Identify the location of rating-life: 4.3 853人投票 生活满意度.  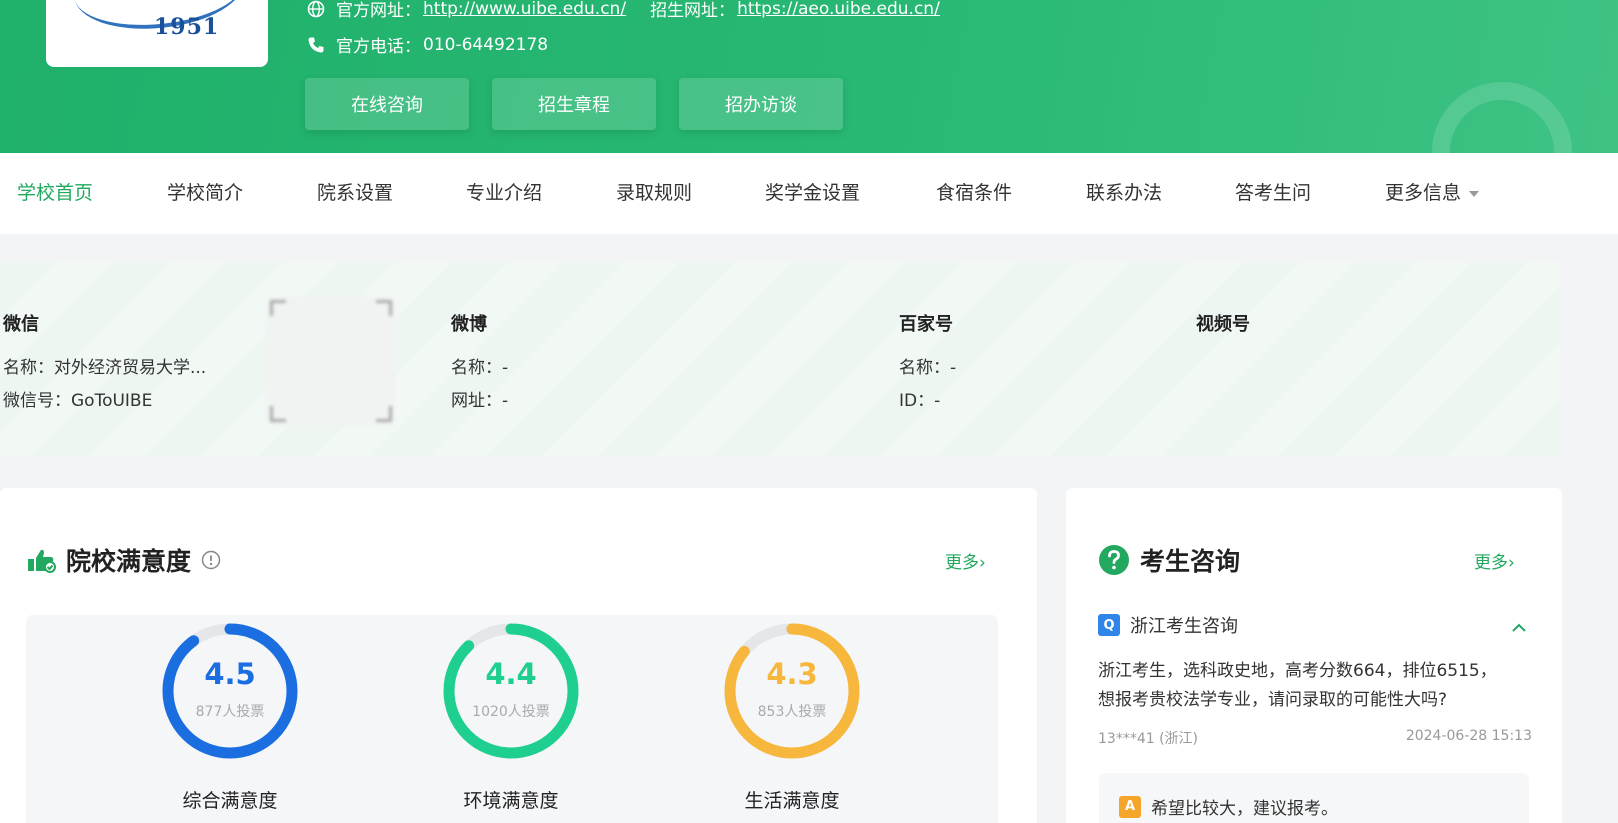
(792, 721).